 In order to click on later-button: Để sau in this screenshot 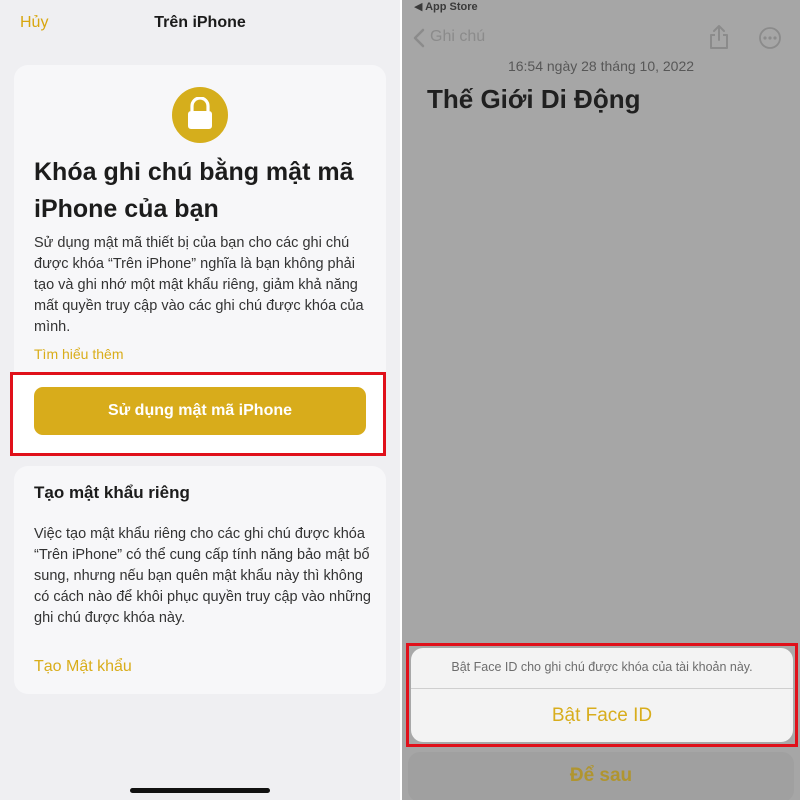, I will do `click(601, 776)`.